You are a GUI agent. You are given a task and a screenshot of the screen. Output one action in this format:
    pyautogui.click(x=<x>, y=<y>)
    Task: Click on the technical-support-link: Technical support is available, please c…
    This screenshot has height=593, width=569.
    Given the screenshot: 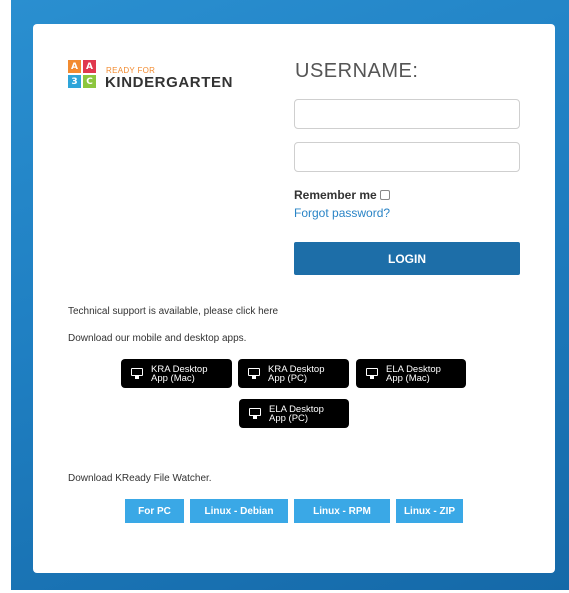 What is the action you would take?
    pyautogui.click(x=173, y=311)
    